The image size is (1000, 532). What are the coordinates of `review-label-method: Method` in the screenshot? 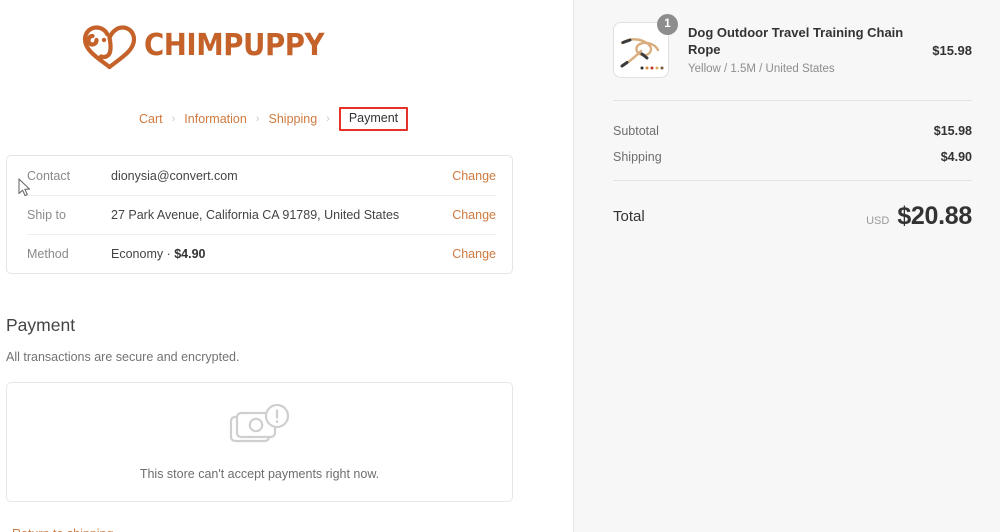 It's located at (48, 253).